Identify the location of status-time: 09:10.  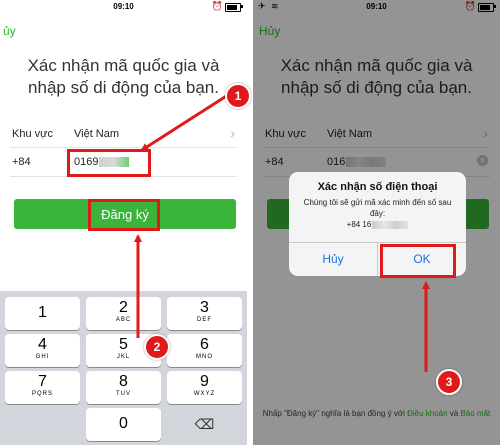
(123, 6).